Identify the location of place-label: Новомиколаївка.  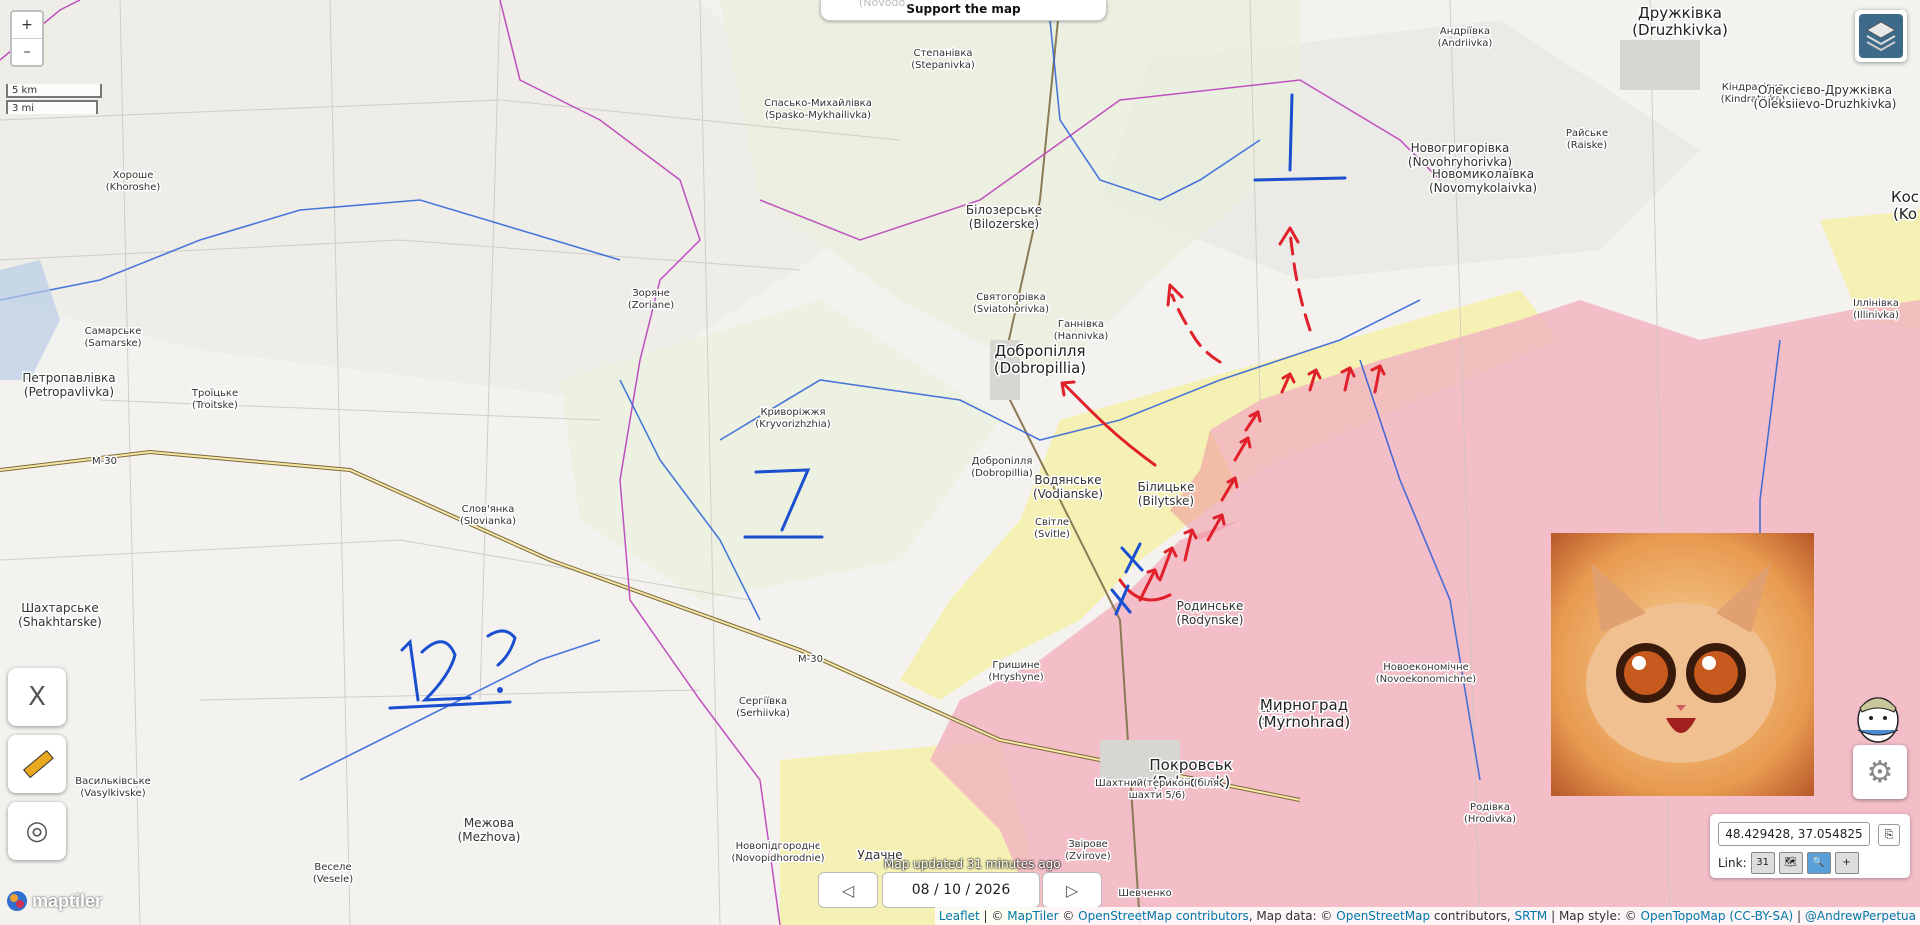
(1483, 174).